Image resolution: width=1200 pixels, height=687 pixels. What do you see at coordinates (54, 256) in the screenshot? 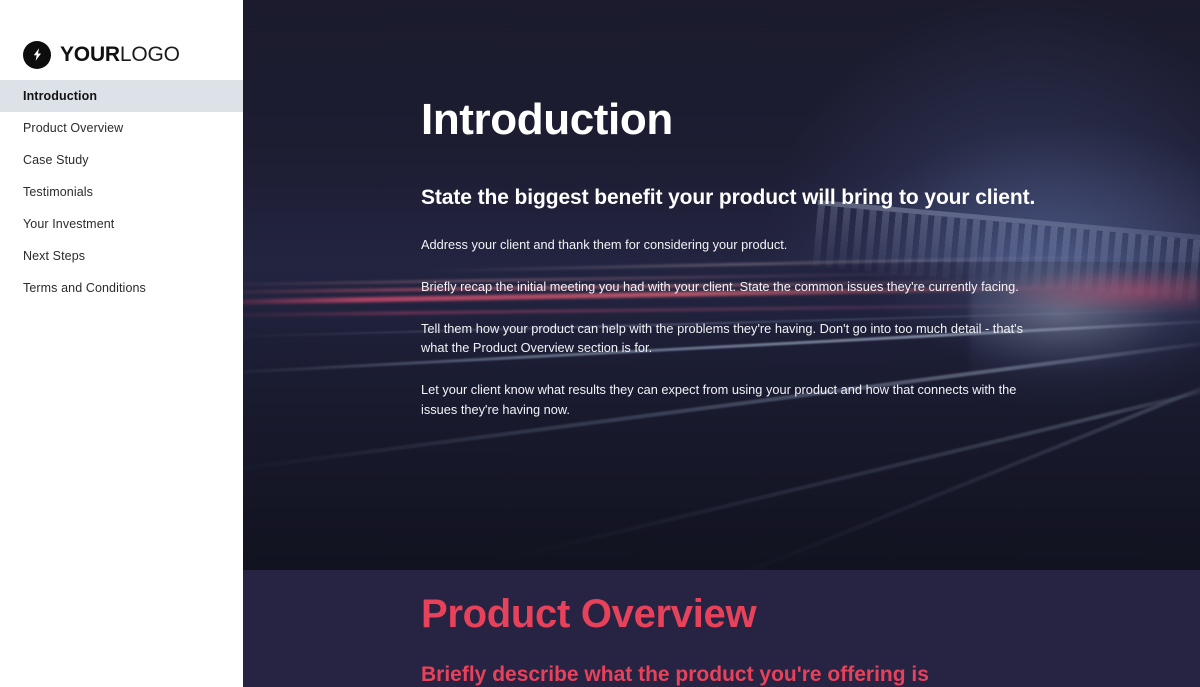
I see `sidebar-item-label: Next Steps` at bounding box center [54, 256].